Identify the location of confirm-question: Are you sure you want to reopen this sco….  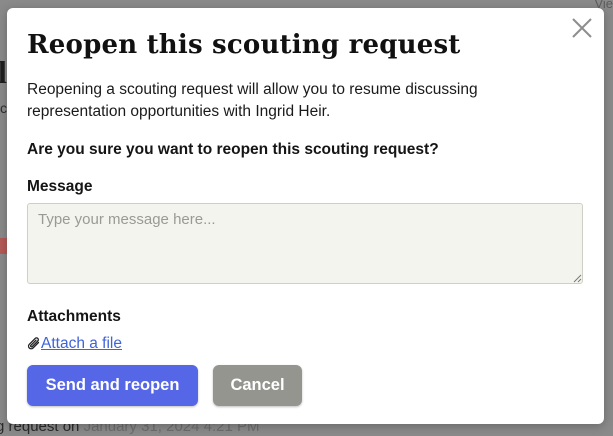
(233, 149).